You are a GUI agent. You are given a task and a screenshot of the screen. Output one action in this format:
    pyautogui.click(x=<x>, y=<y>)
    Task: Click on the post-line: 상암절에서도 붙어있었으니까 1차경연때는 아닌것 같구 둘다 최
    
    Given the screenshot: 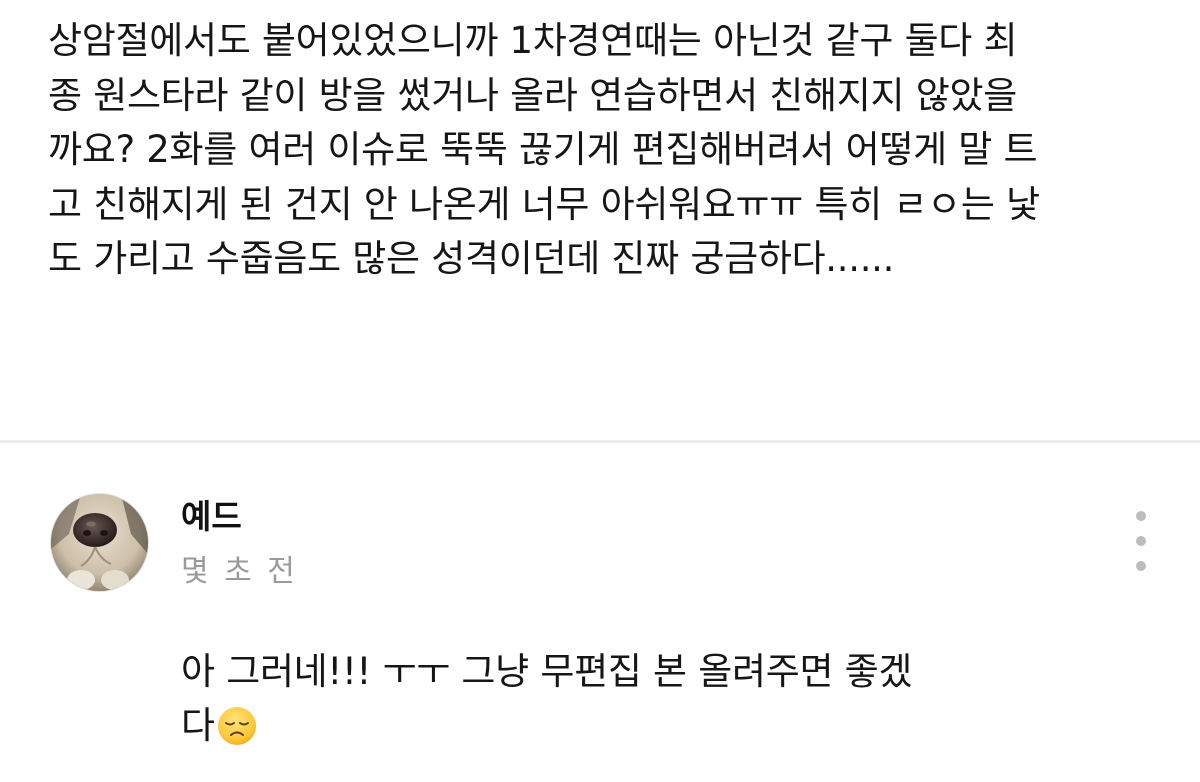 What is the action you would take?
    pyautogui.click(x=533, y=40)
    